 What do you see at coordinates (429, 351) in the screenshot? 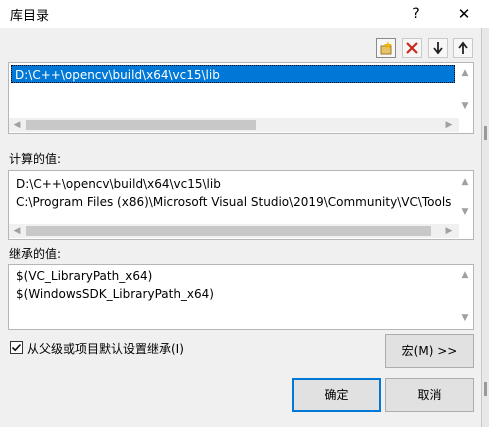
I see `macros-button: 宏(M) >>` at bounding box center [429, 351].